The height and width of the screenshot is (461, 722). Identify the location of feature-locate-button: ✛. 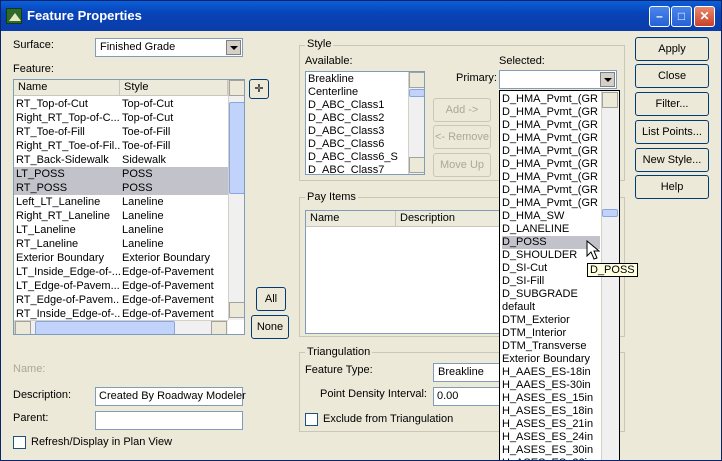
(259, 89).